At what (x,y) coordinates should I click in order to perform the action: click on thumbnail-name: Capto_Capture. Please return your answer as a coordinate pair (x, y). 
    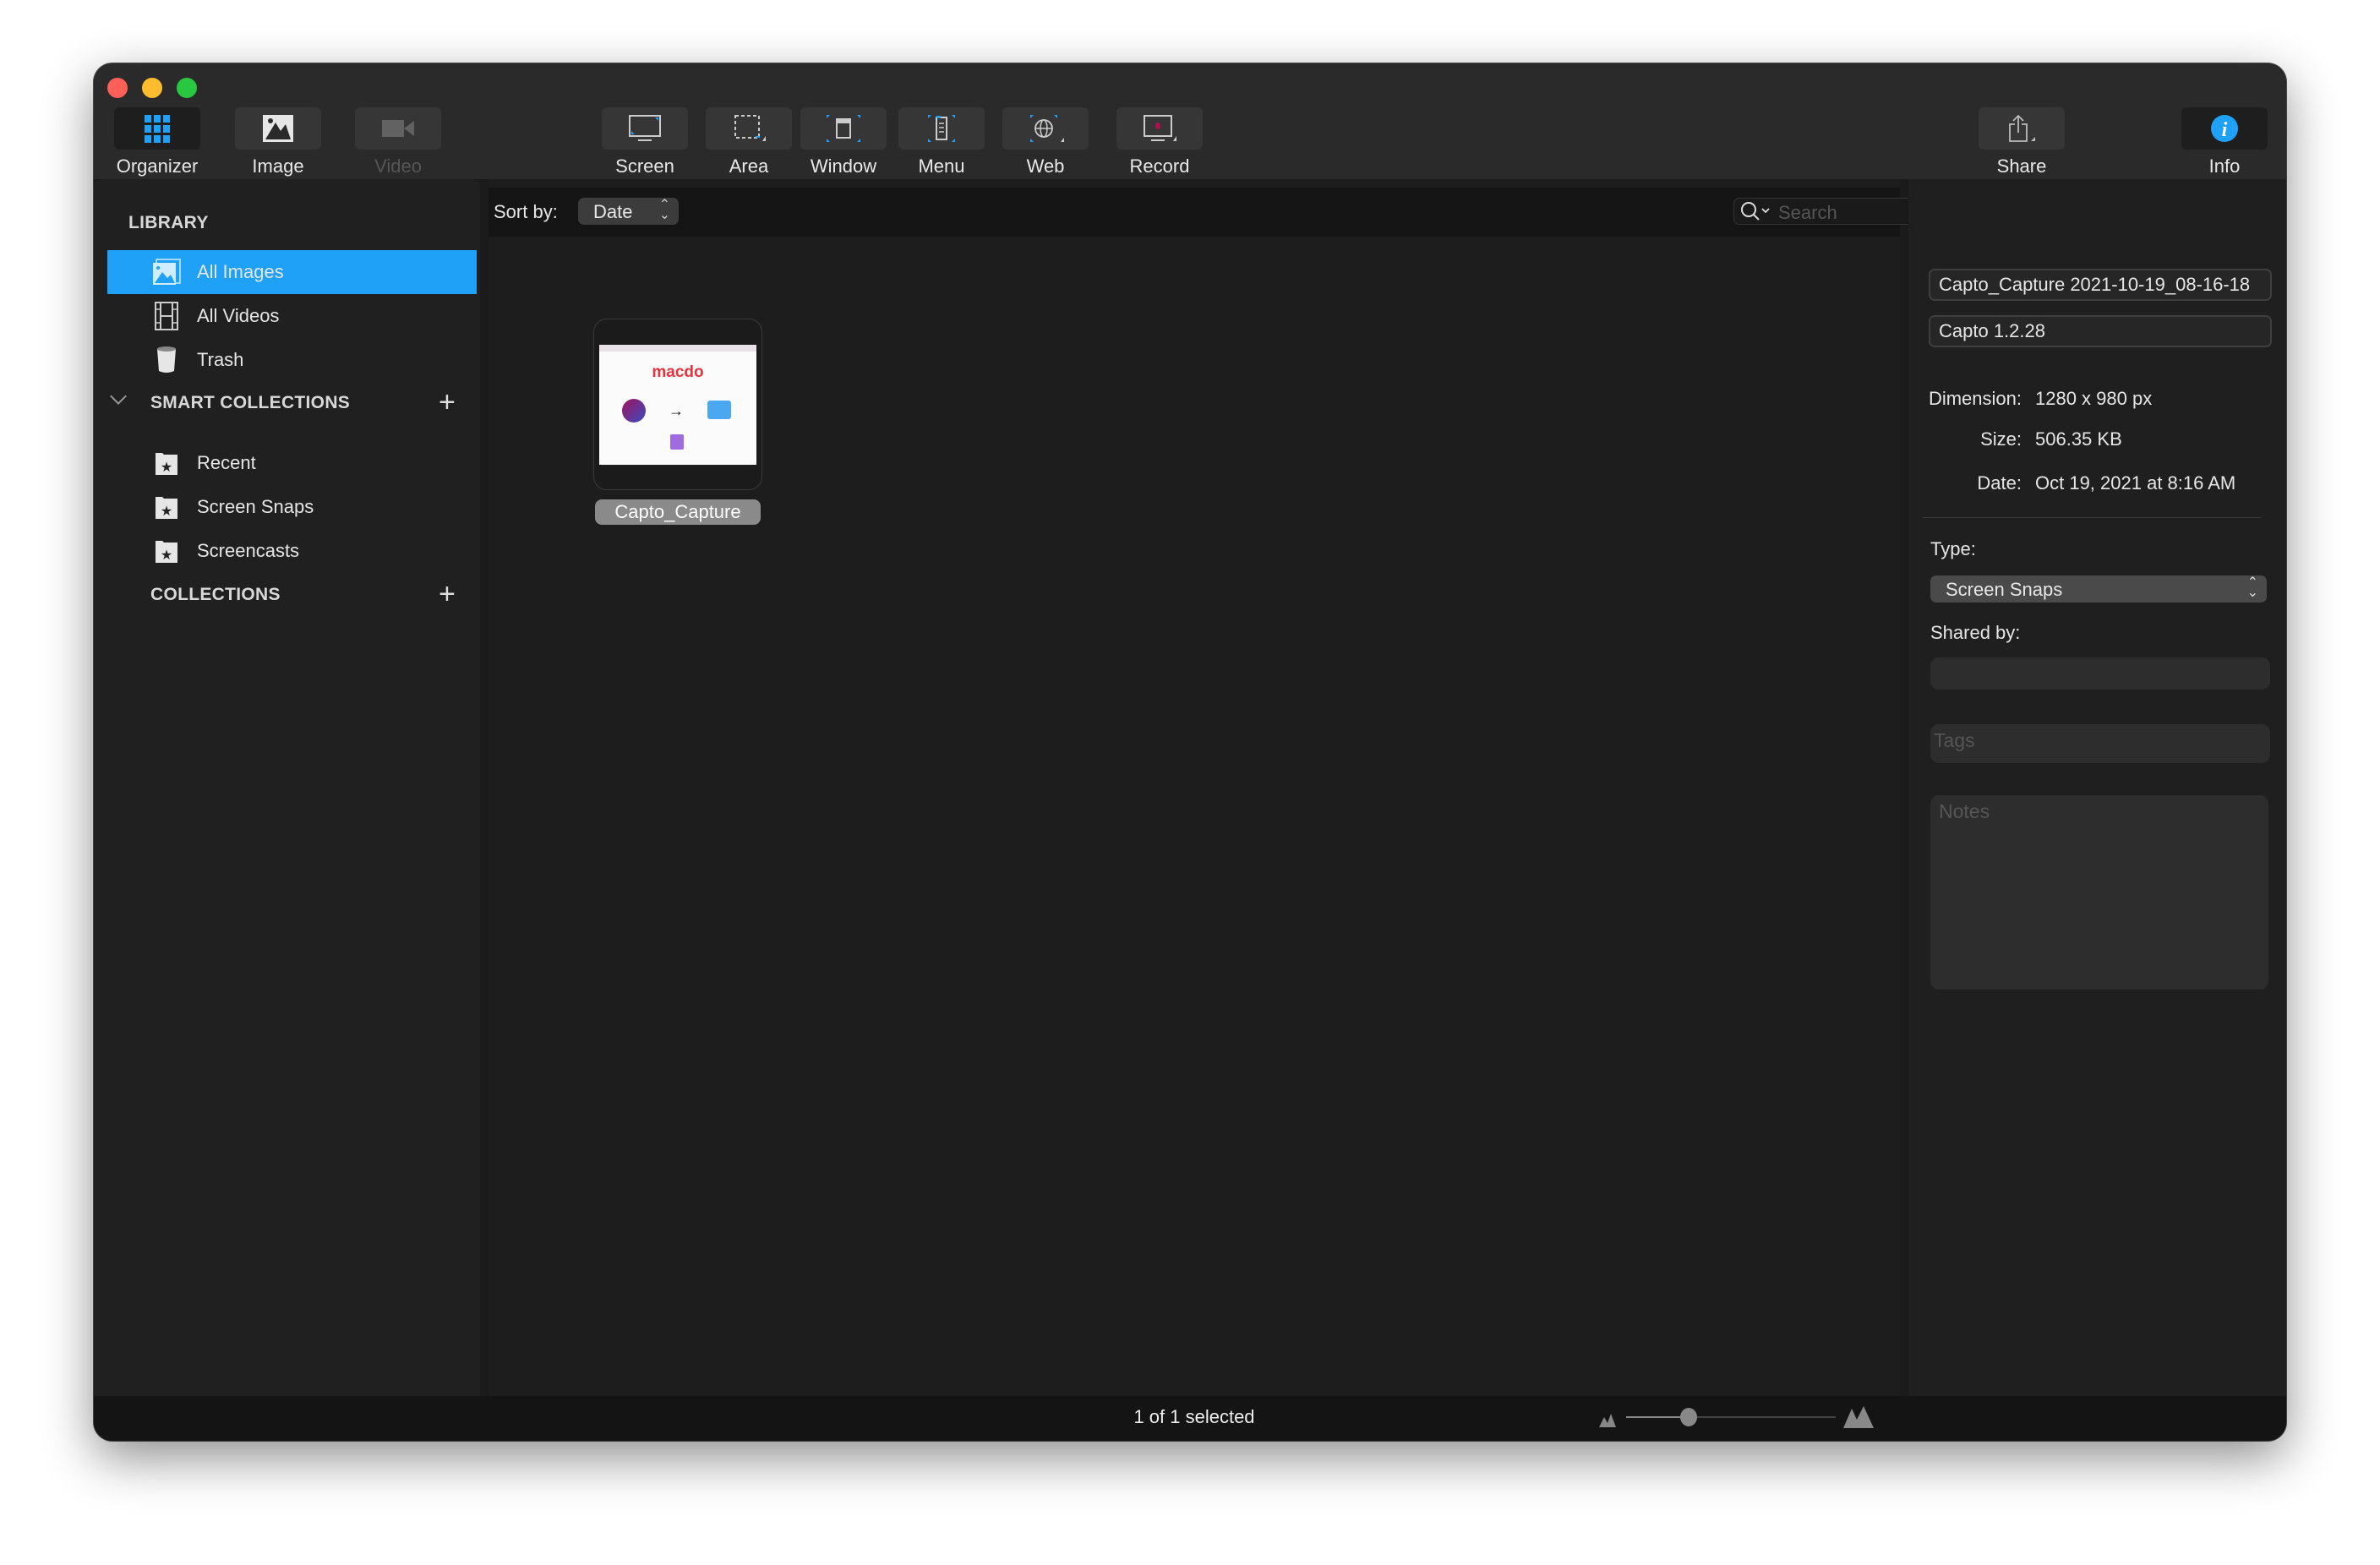
    Looking at the image, I should click on (677, 511).